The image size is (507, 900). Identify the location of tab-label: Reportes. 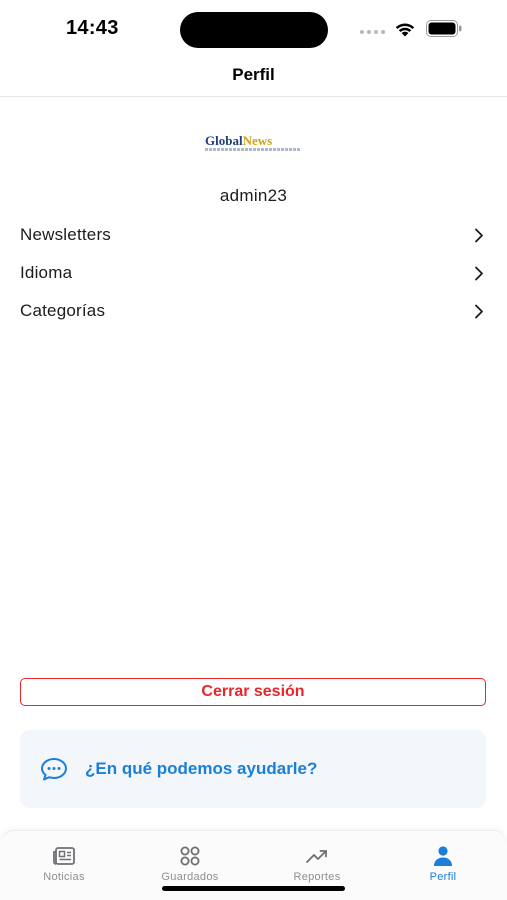
(317, 877).